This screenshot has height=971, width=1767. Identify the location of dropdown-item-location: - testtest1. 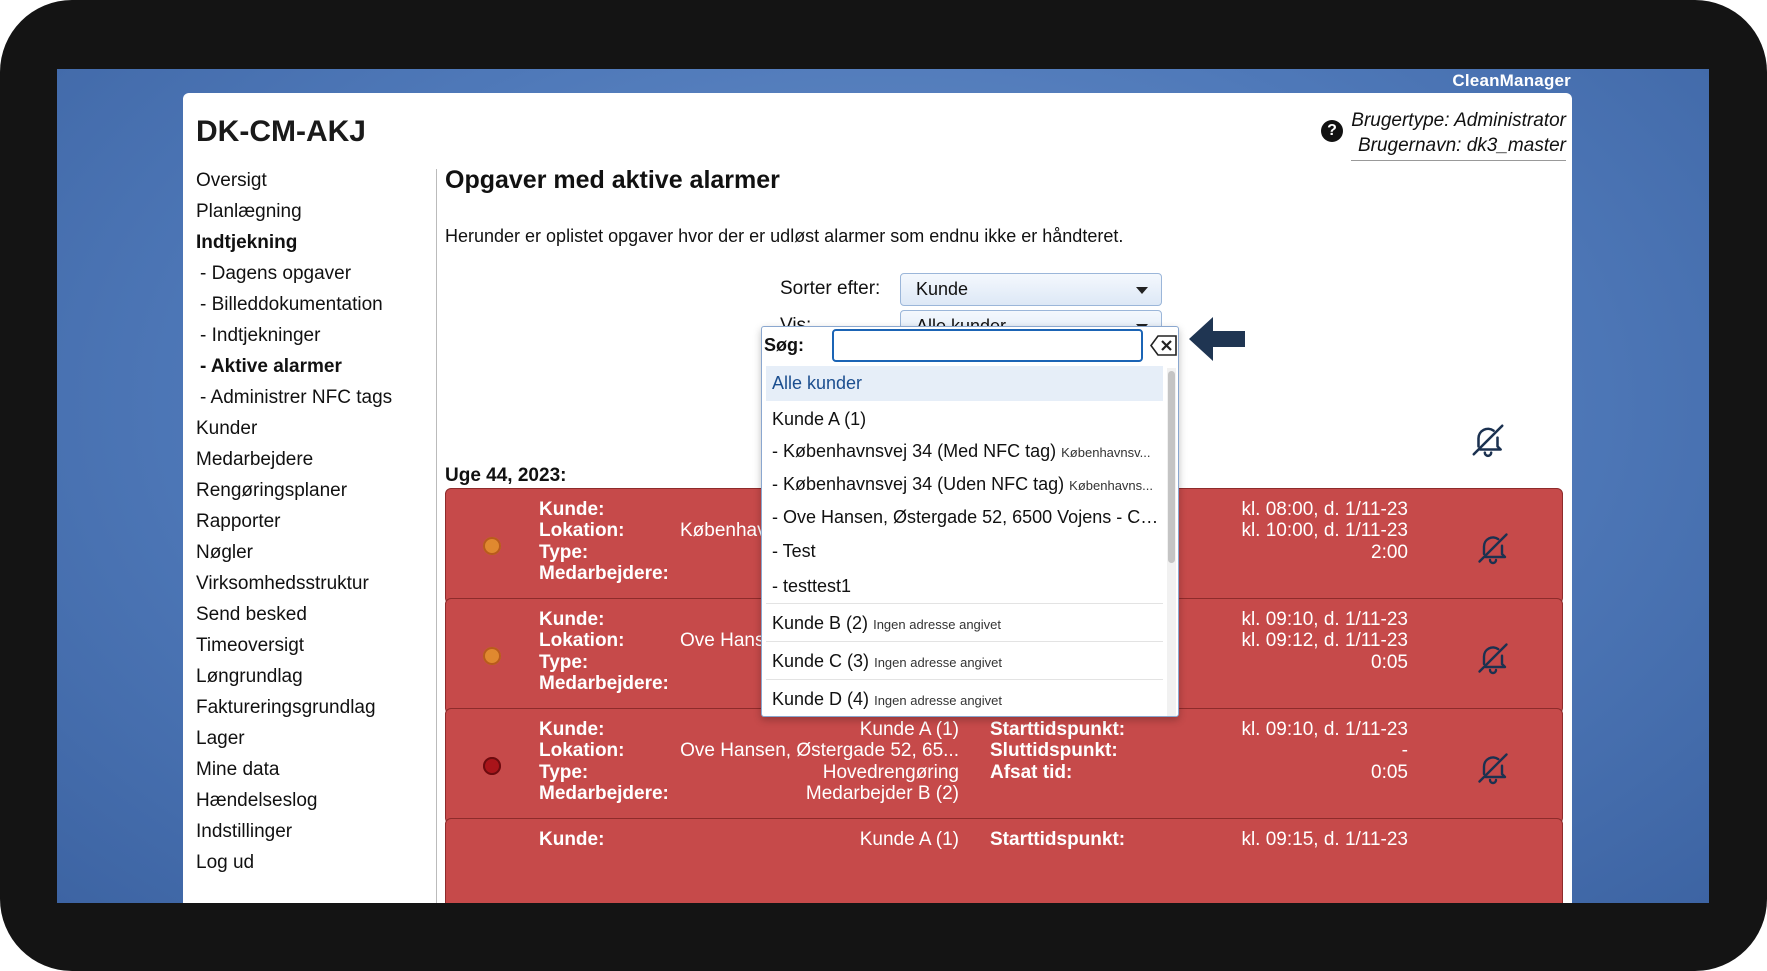
(964, 586).